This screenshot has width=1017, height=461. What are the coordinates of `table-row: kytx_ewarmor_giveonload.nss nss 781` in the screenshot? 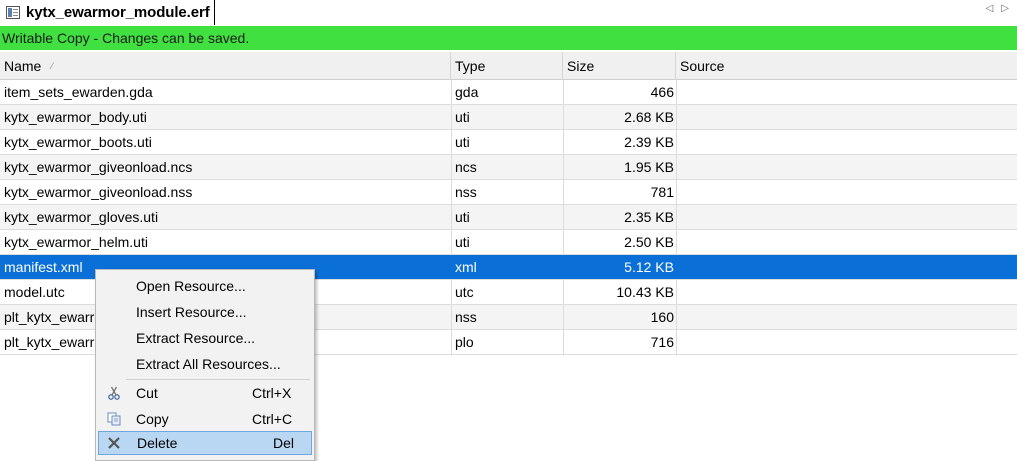 It's located at (508, 192).